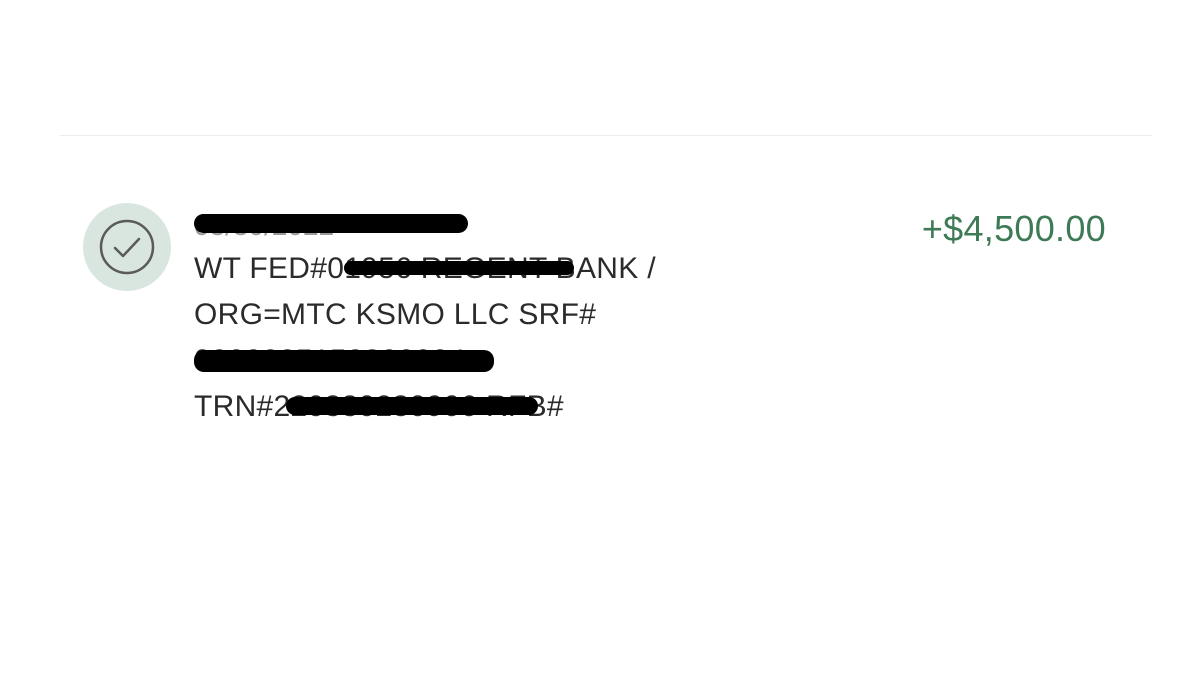  What do you see at coordinates (1013, 228) in the screenshot?
I see `transaction-amount: +$4,500.00` at bounding box center [1013, 228].